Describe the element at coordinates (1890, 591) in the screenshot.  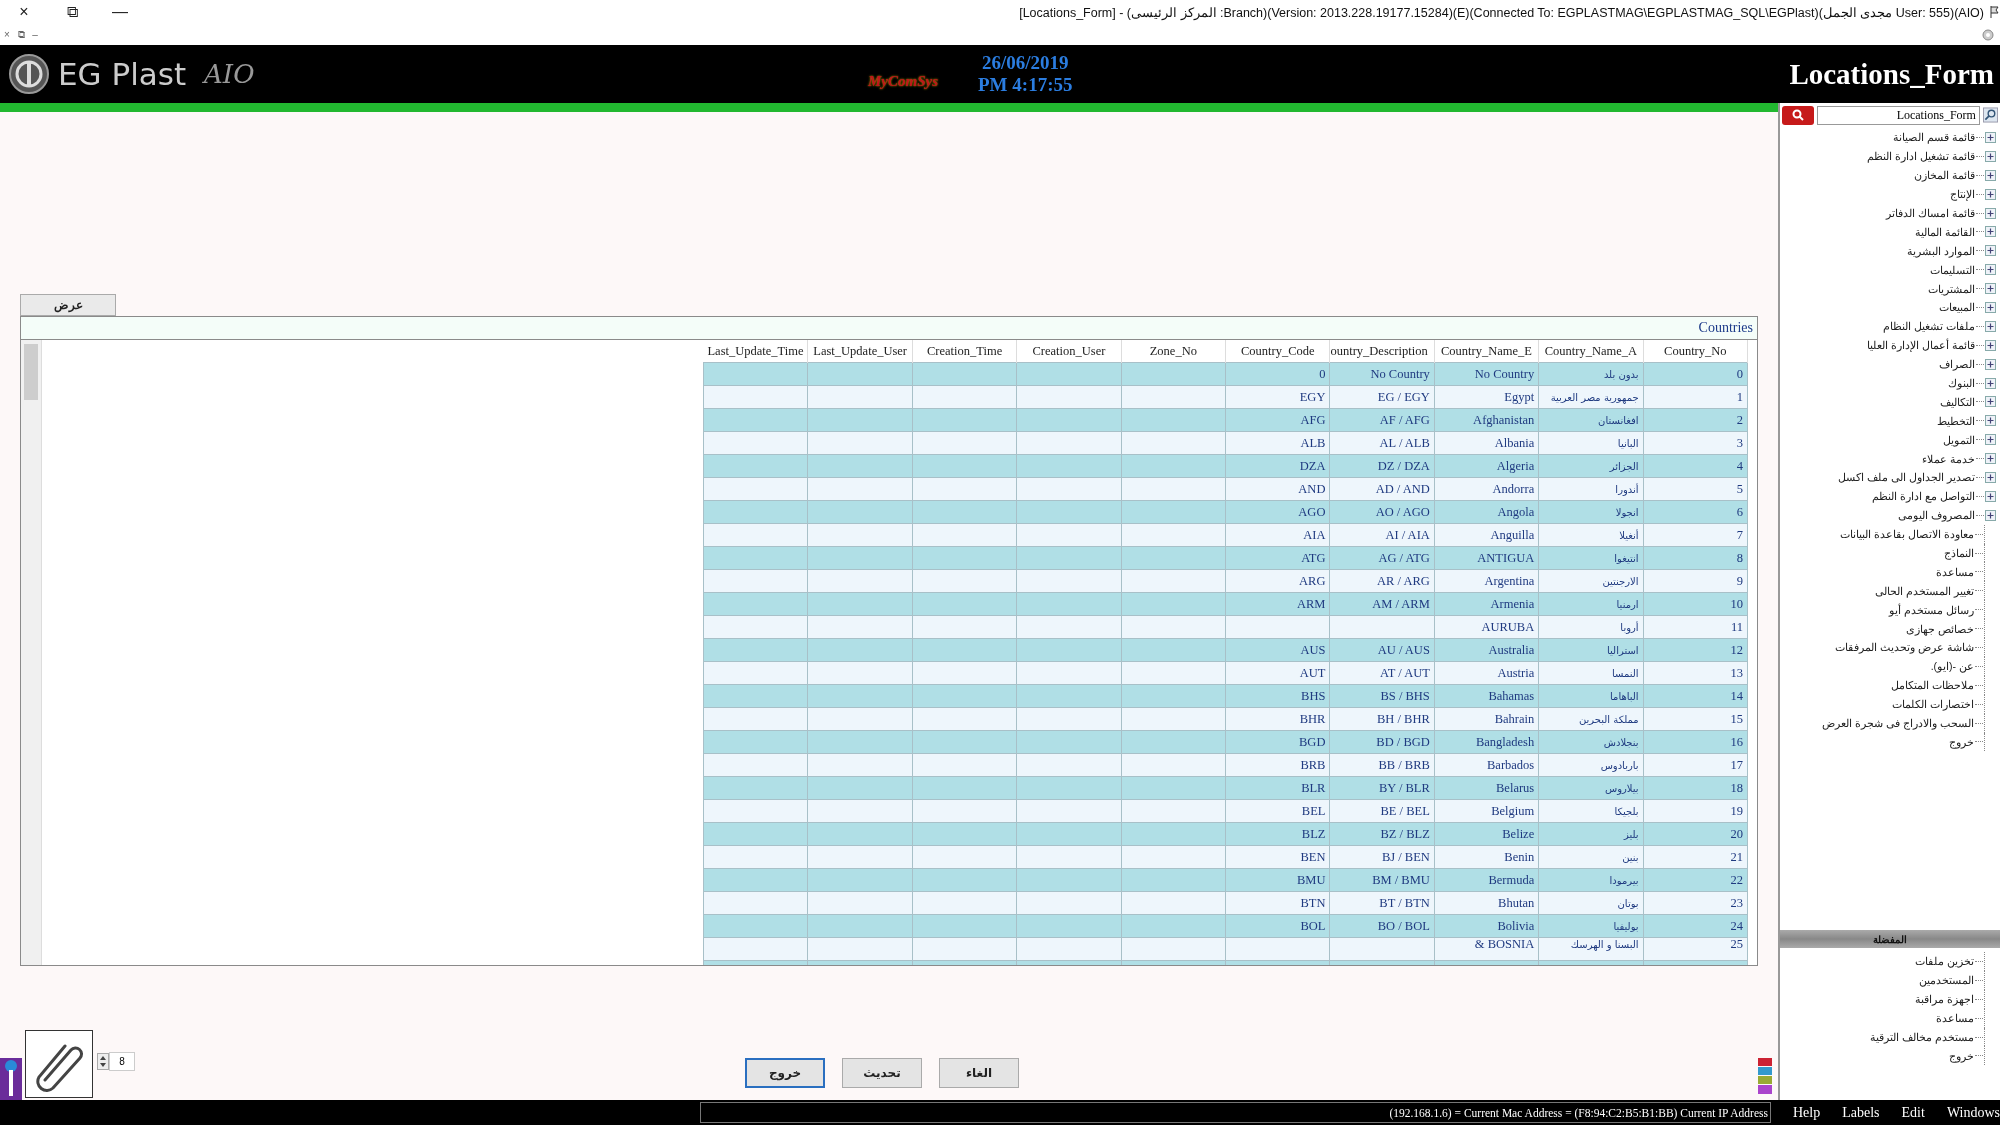
I see `menu-tree-item: تغيير المستخدم الحالى` at that location.